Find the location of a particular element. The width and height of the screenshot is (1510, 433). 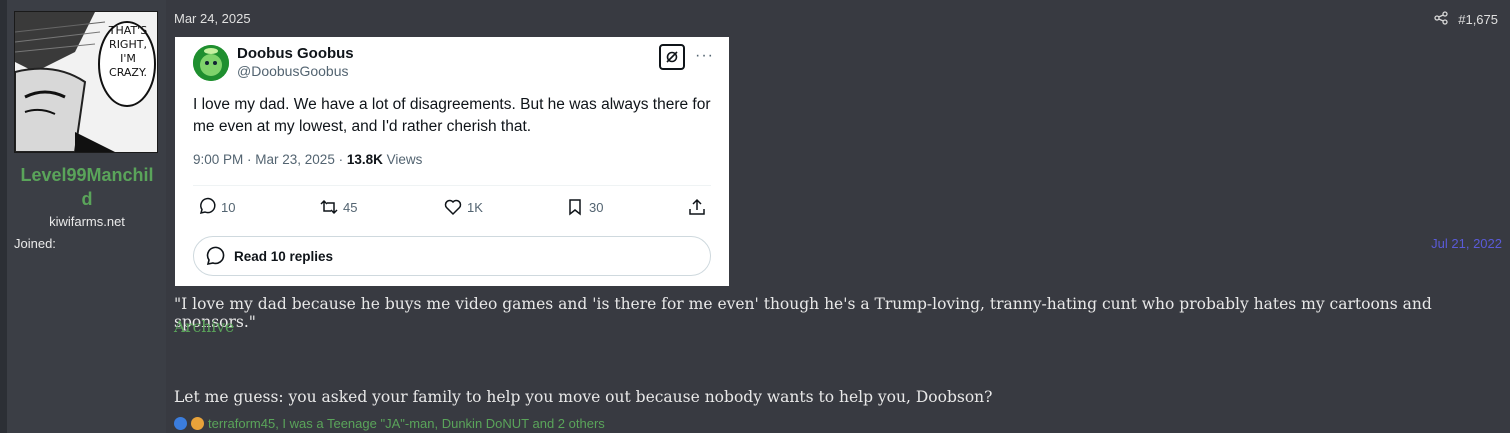

post-meta: #1,675 is located at coordinates (1466, 19).